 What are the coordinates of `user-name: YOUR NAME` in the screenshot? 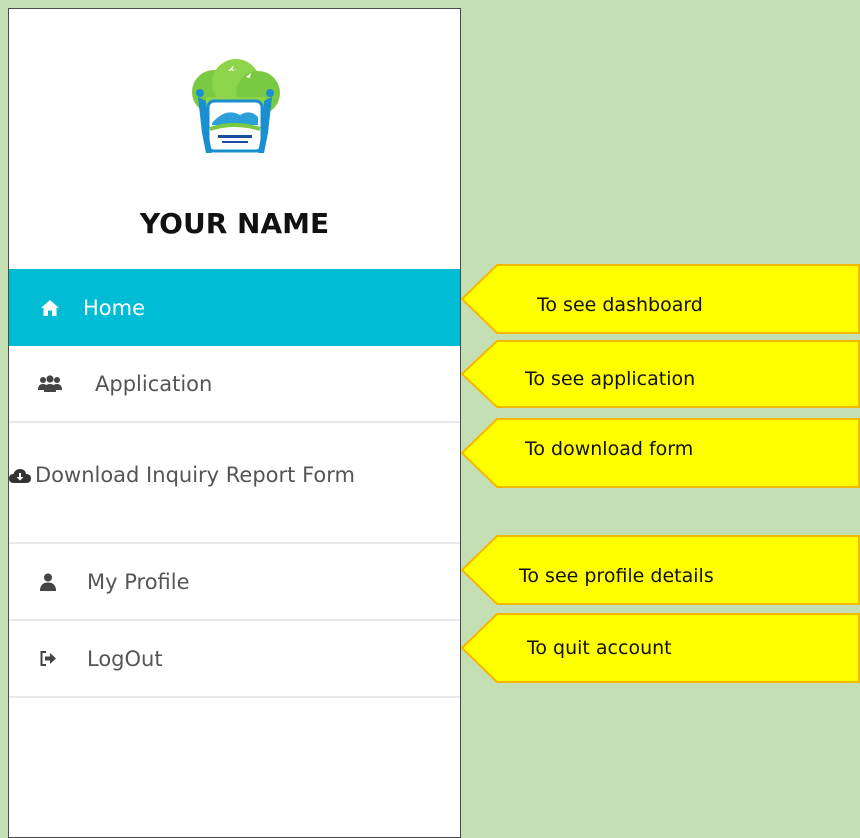 It's located at (234, 223).